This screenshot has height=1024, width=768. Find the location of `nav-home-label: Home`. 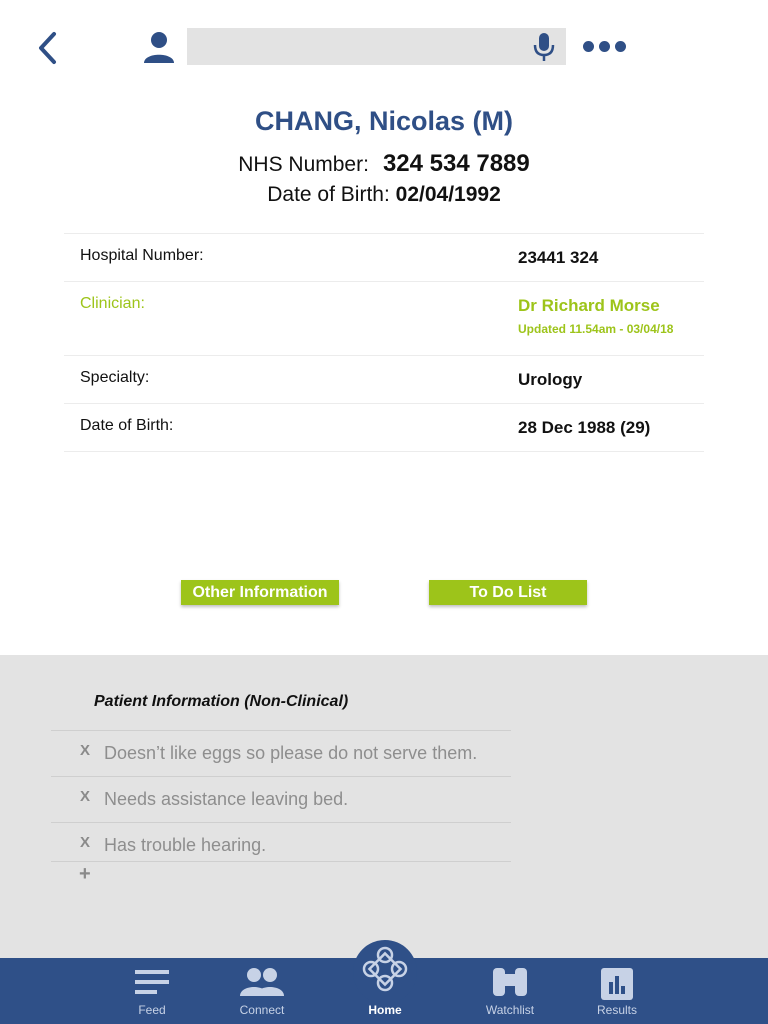

nav-home-label: Home is located at coordinates (385, 1010).